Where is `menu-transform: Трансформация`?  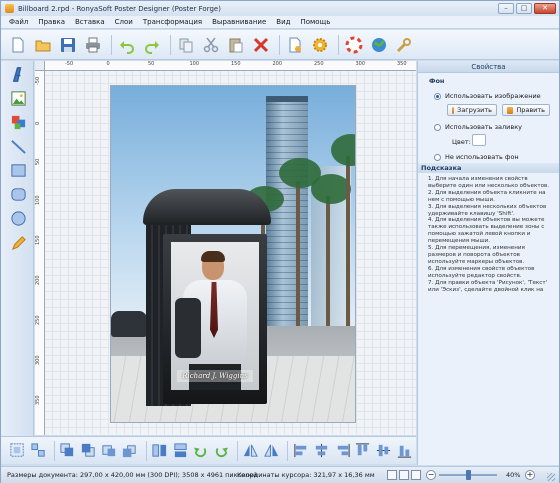
menu-transform: Трансформация is located at coordinates (172, 22).